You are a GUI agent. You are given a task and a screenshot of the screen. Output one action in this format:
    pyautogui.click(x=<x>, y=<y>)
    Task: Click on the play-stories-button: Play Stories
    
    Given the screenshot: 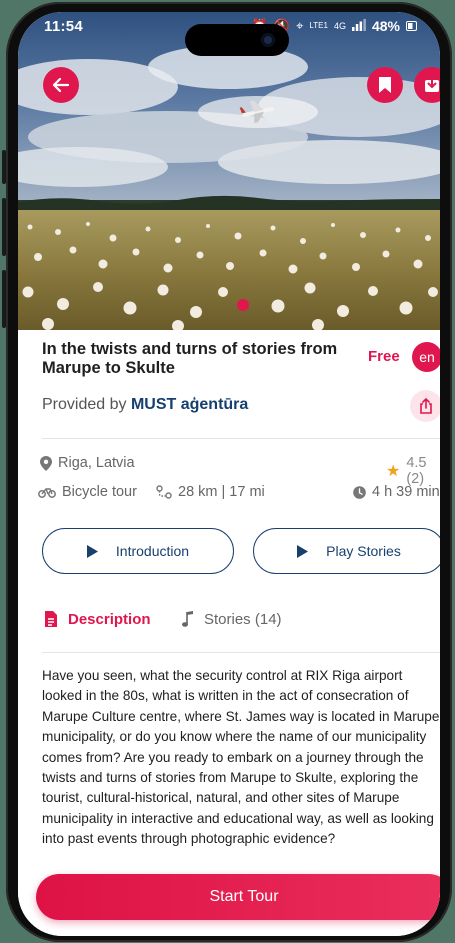 What is the action you would take?
    pyautogui.click(x=346, y=551)
    